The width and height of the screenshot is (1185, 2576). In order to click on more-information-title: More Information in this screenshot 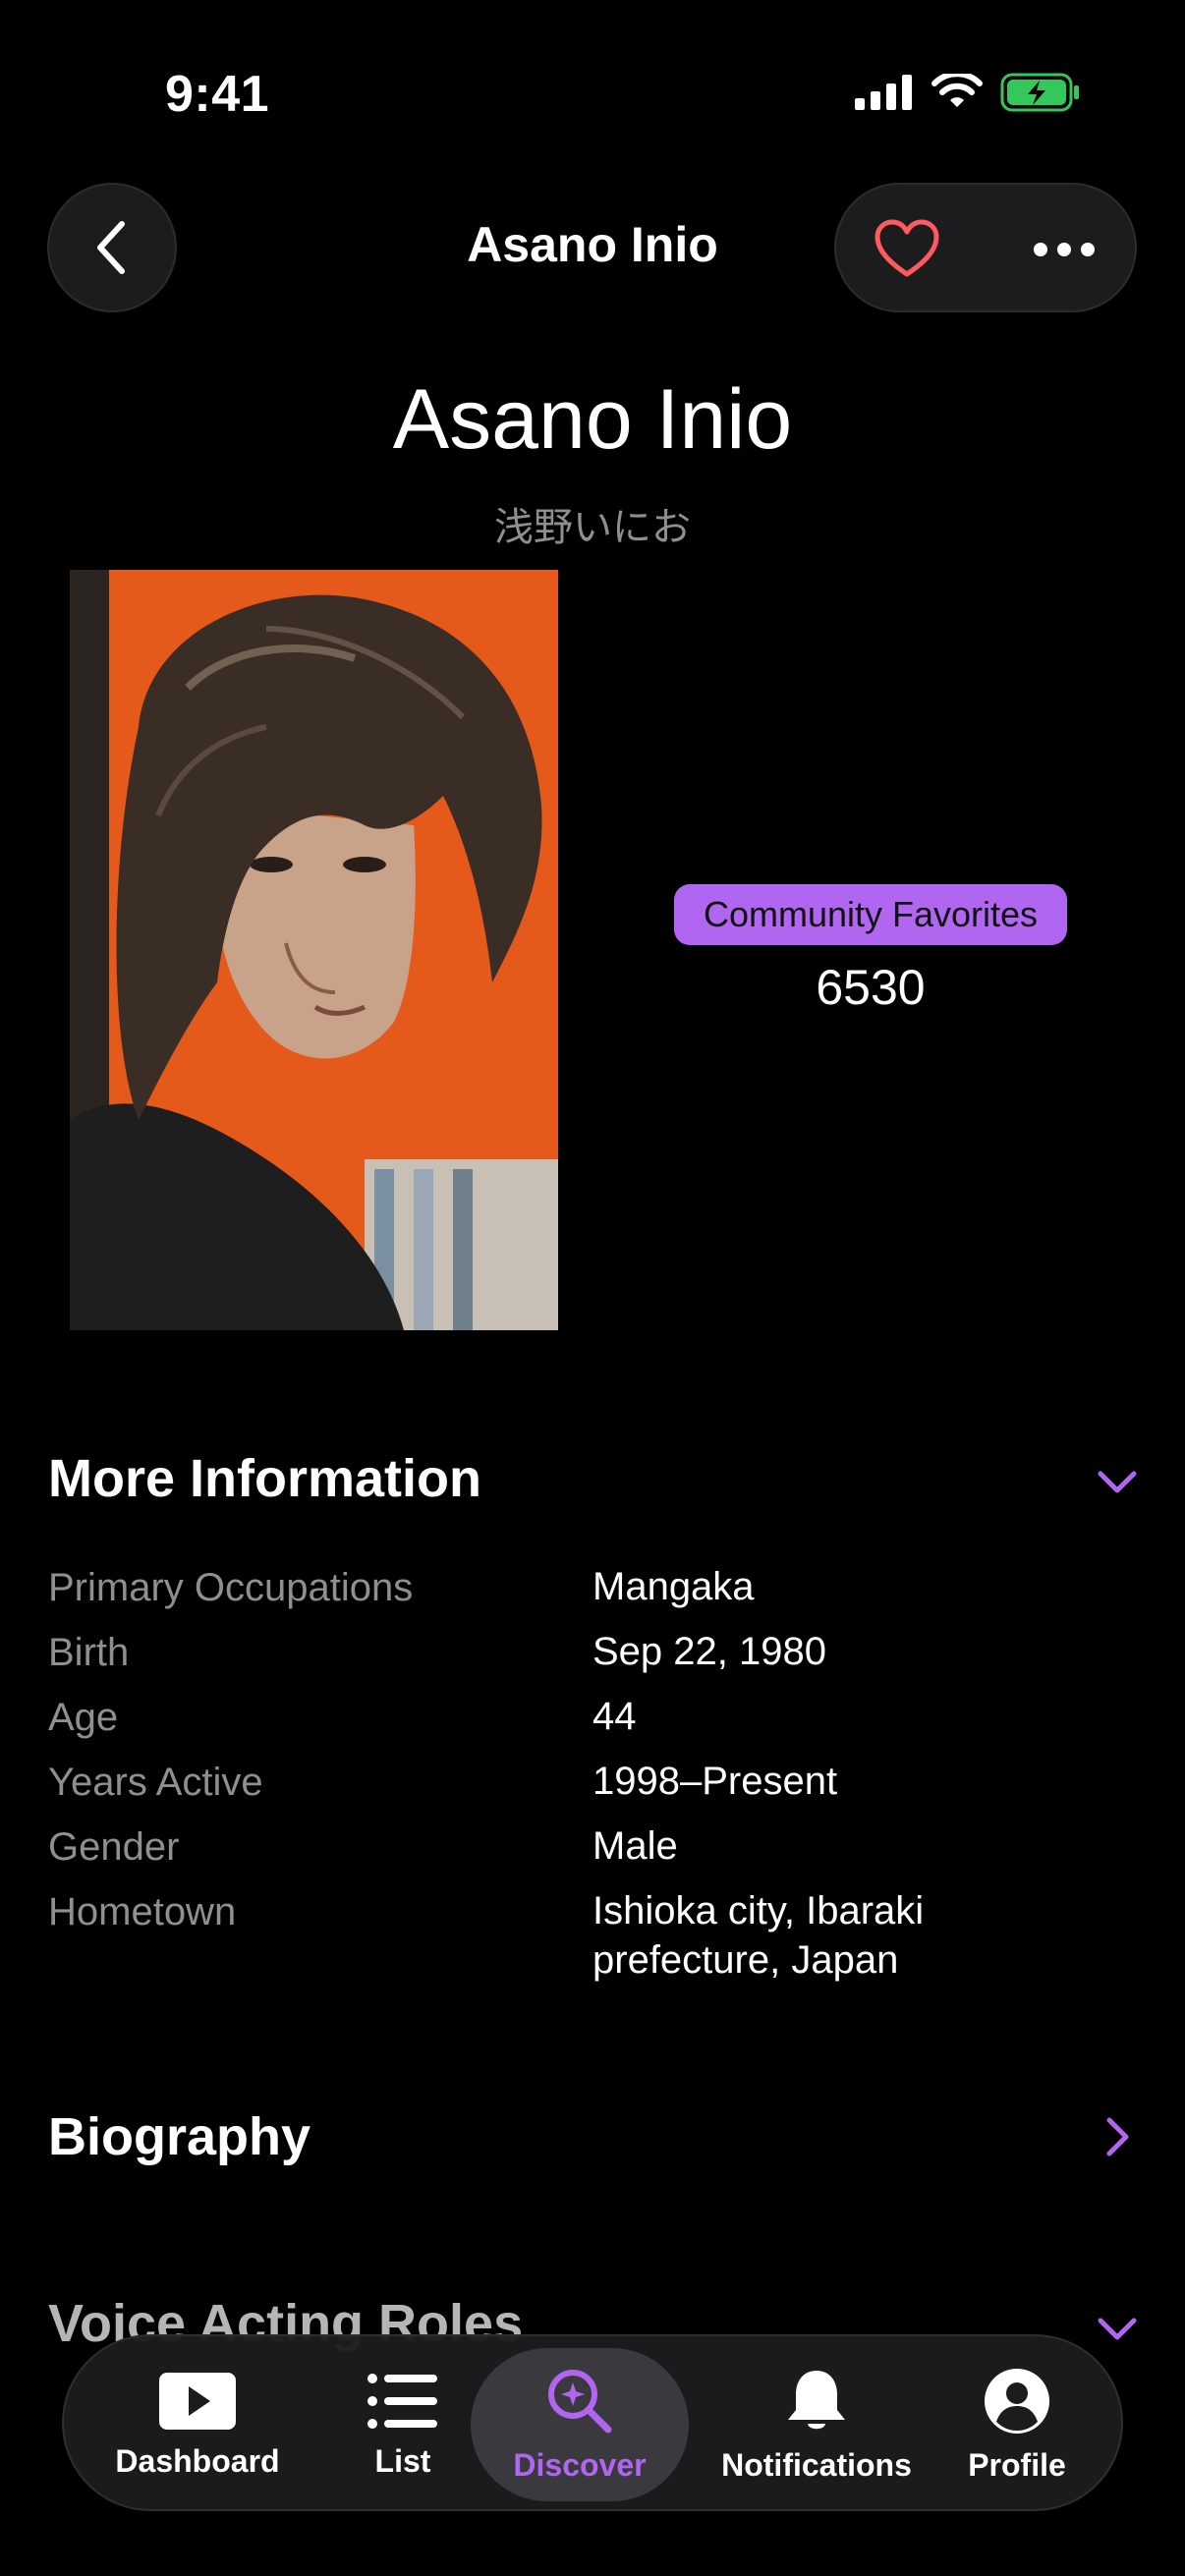, I will do `click(264, 1478)`.